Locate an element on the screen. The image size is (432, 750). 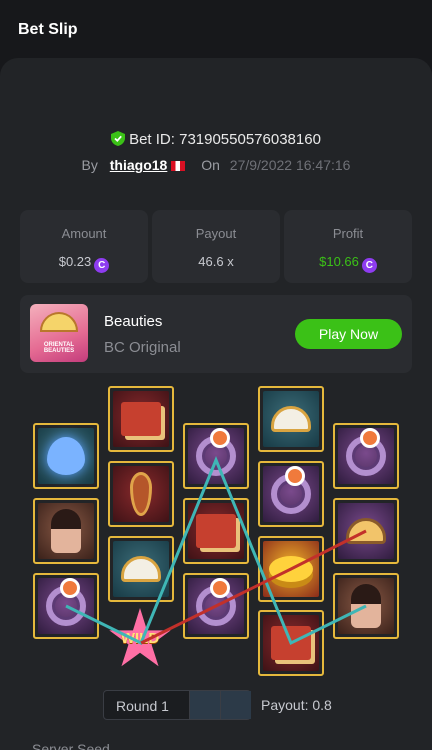
shield-check-icon is located at coordinates (118, 138).